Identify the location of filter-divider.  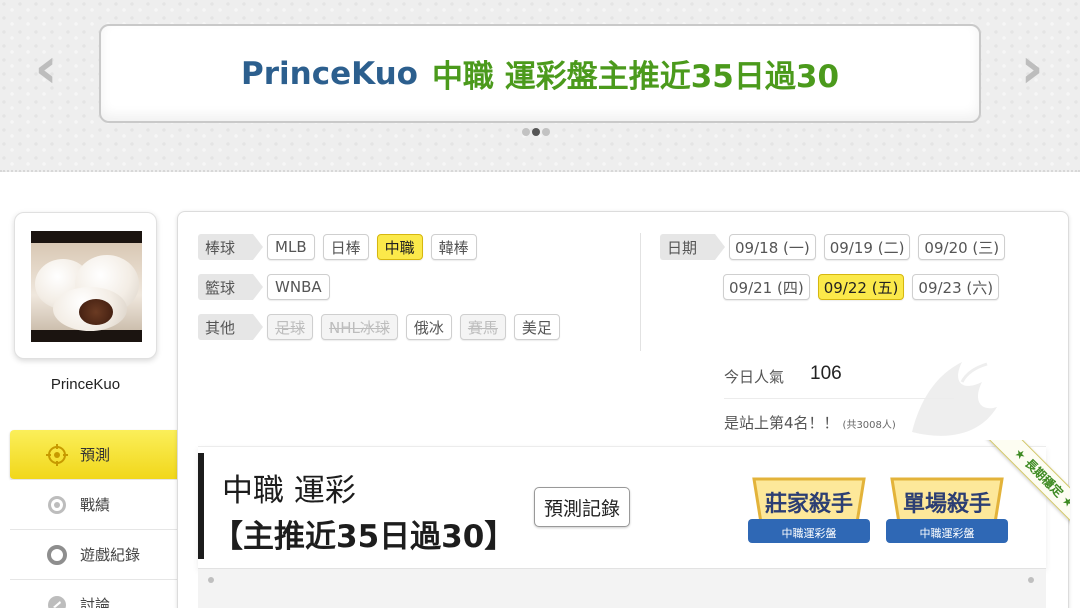
(640, 292).